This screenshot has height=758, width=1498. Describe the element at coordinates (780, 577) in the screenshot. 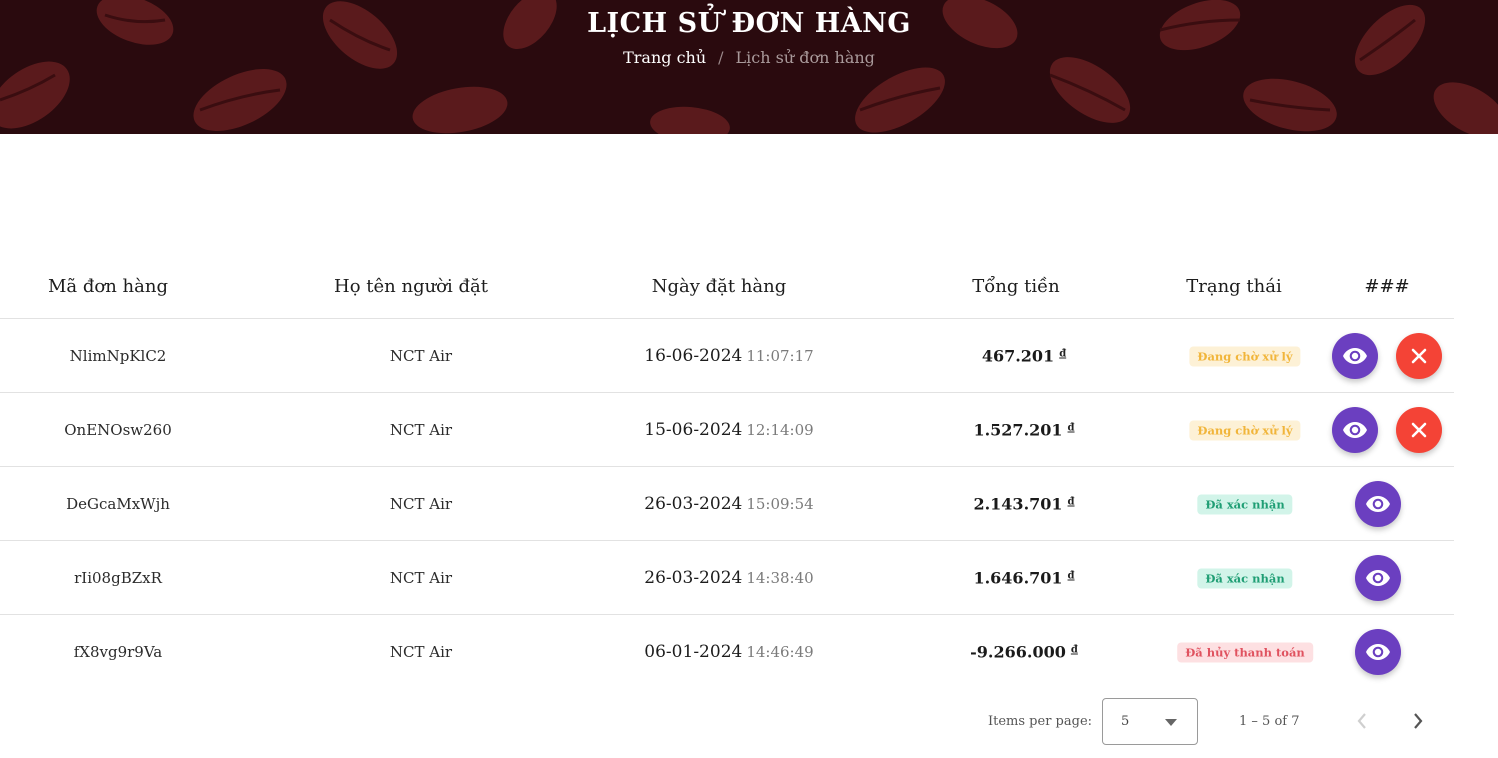

I see `order-time: 14:38:40` at that location.